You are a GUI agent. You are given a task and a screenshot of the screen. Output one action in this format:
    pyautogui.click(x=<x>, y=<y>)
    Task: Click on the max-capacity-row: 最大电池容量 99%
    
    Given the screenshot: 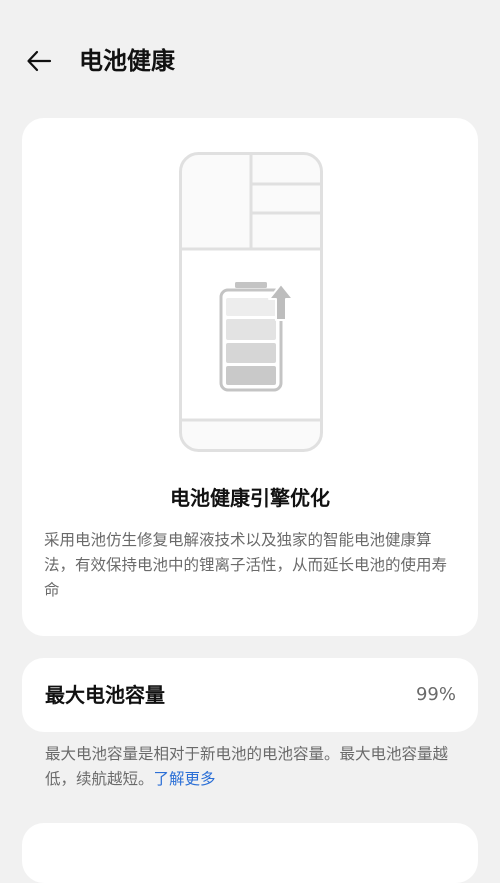 What is the action you would take?
    pyautogui.click(x=250, y=695)
    